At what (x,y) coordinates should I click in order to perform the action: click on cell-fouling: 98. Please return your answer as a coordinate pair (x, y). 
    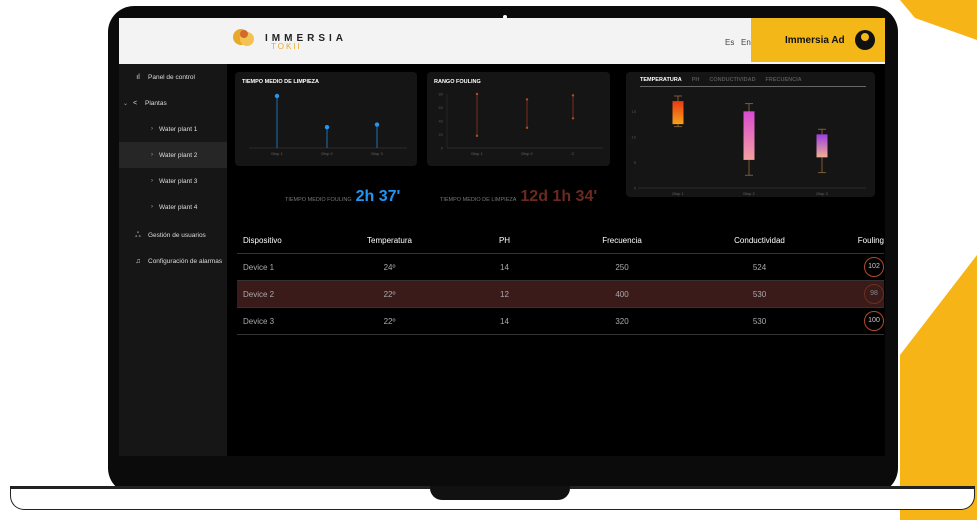
    Looking at the image, I should click on (863, 294).